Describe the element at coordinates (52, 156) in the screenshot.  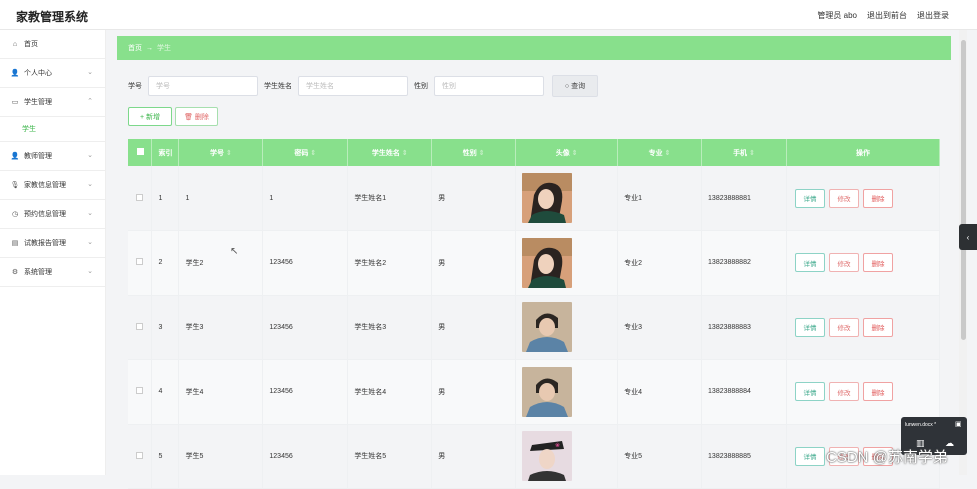
I see `sidebar-item-3: 👤 教师管理 ⌄` at that location.